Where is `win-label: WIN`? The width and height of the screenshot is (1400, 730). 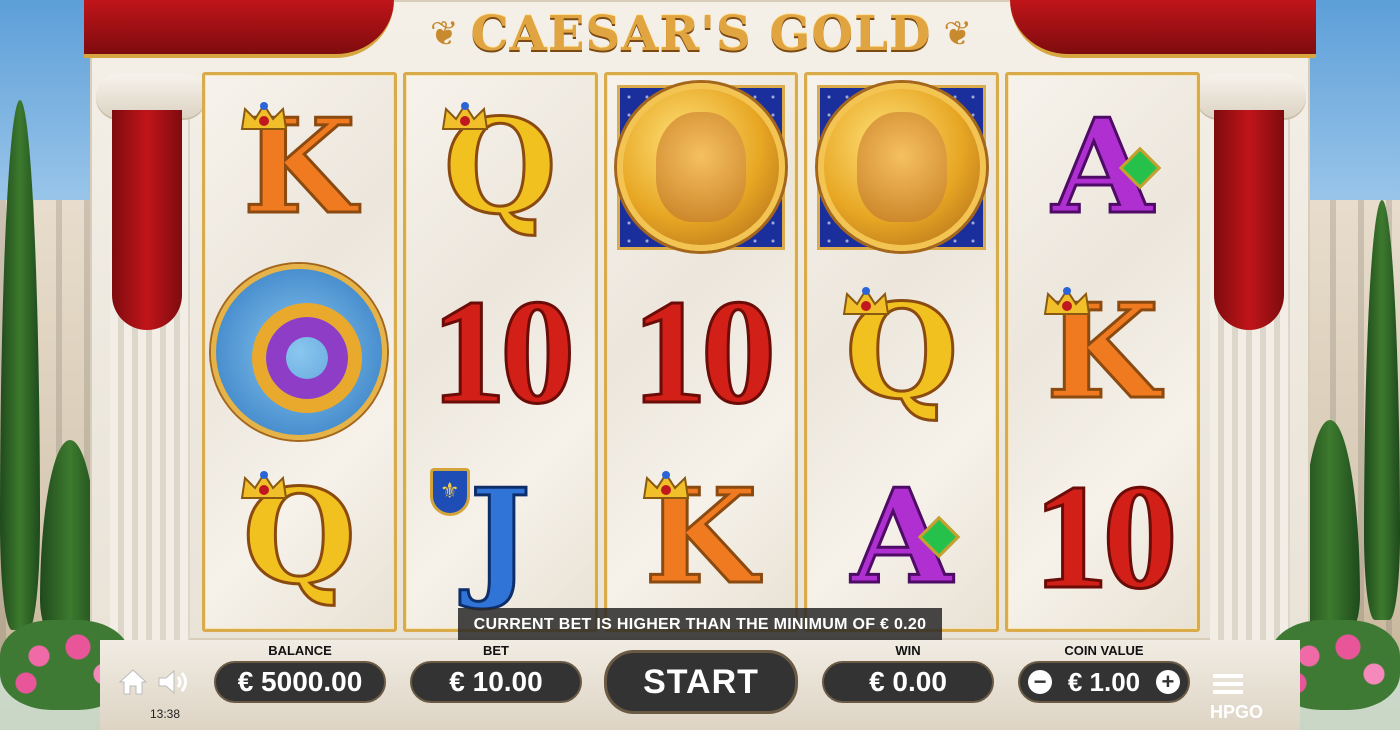 win-label: WIN is located at coordinates (908, 650).